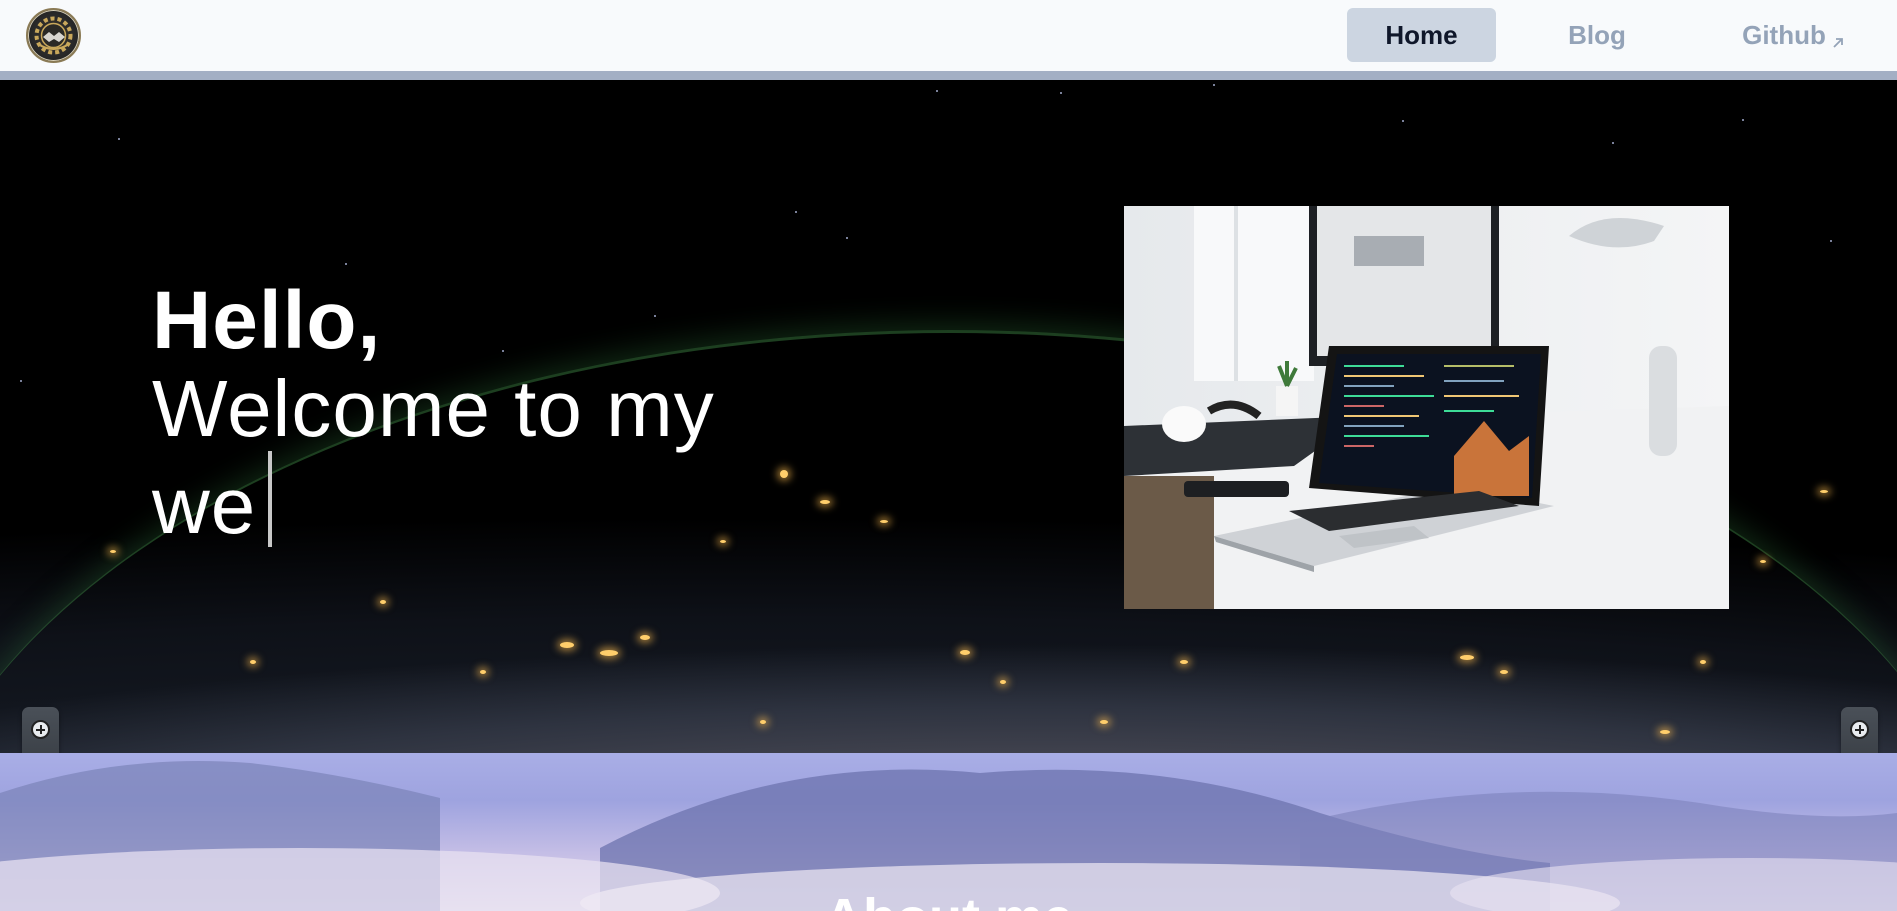 The image size is (1897, 911). Describe the element at coordinates (267, 320) in the screenshot. I see `hero-greeting: Hello,` at that location.